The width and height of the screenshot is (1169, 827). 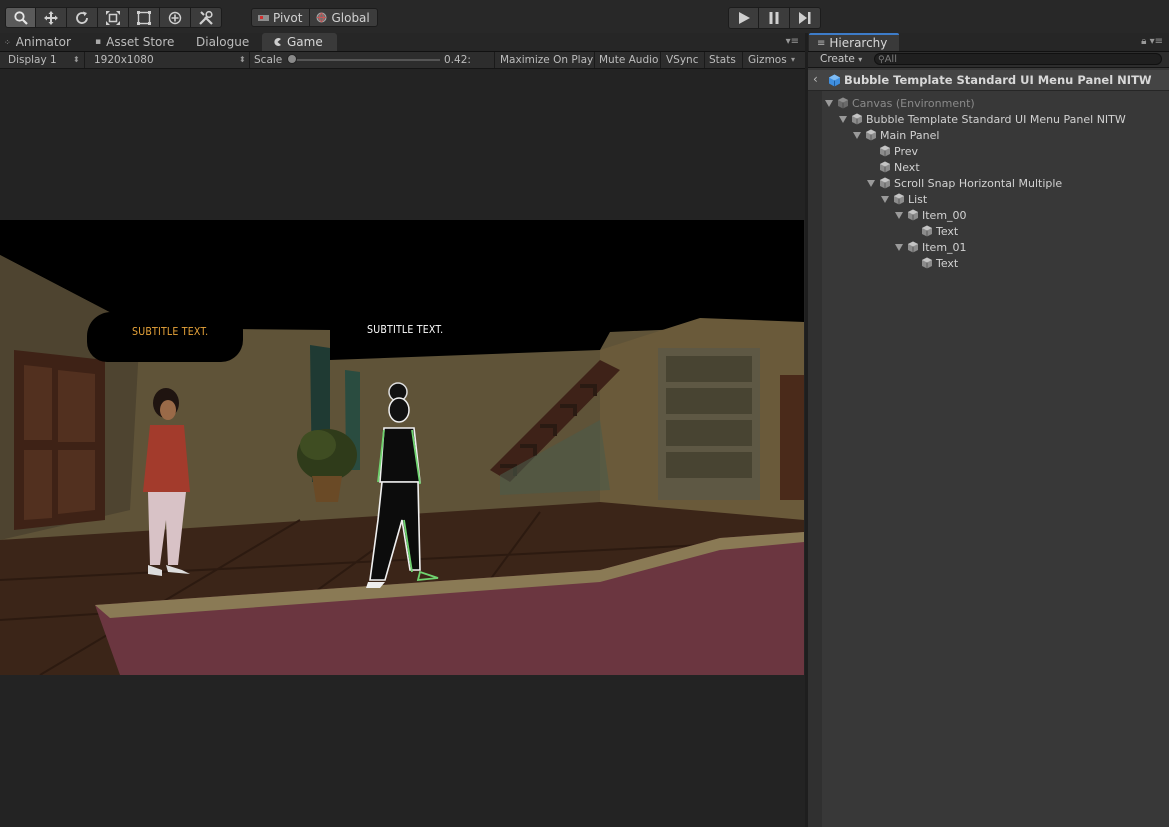 I want to click on stats-toggle: Stats, so click(x=722, y=60).